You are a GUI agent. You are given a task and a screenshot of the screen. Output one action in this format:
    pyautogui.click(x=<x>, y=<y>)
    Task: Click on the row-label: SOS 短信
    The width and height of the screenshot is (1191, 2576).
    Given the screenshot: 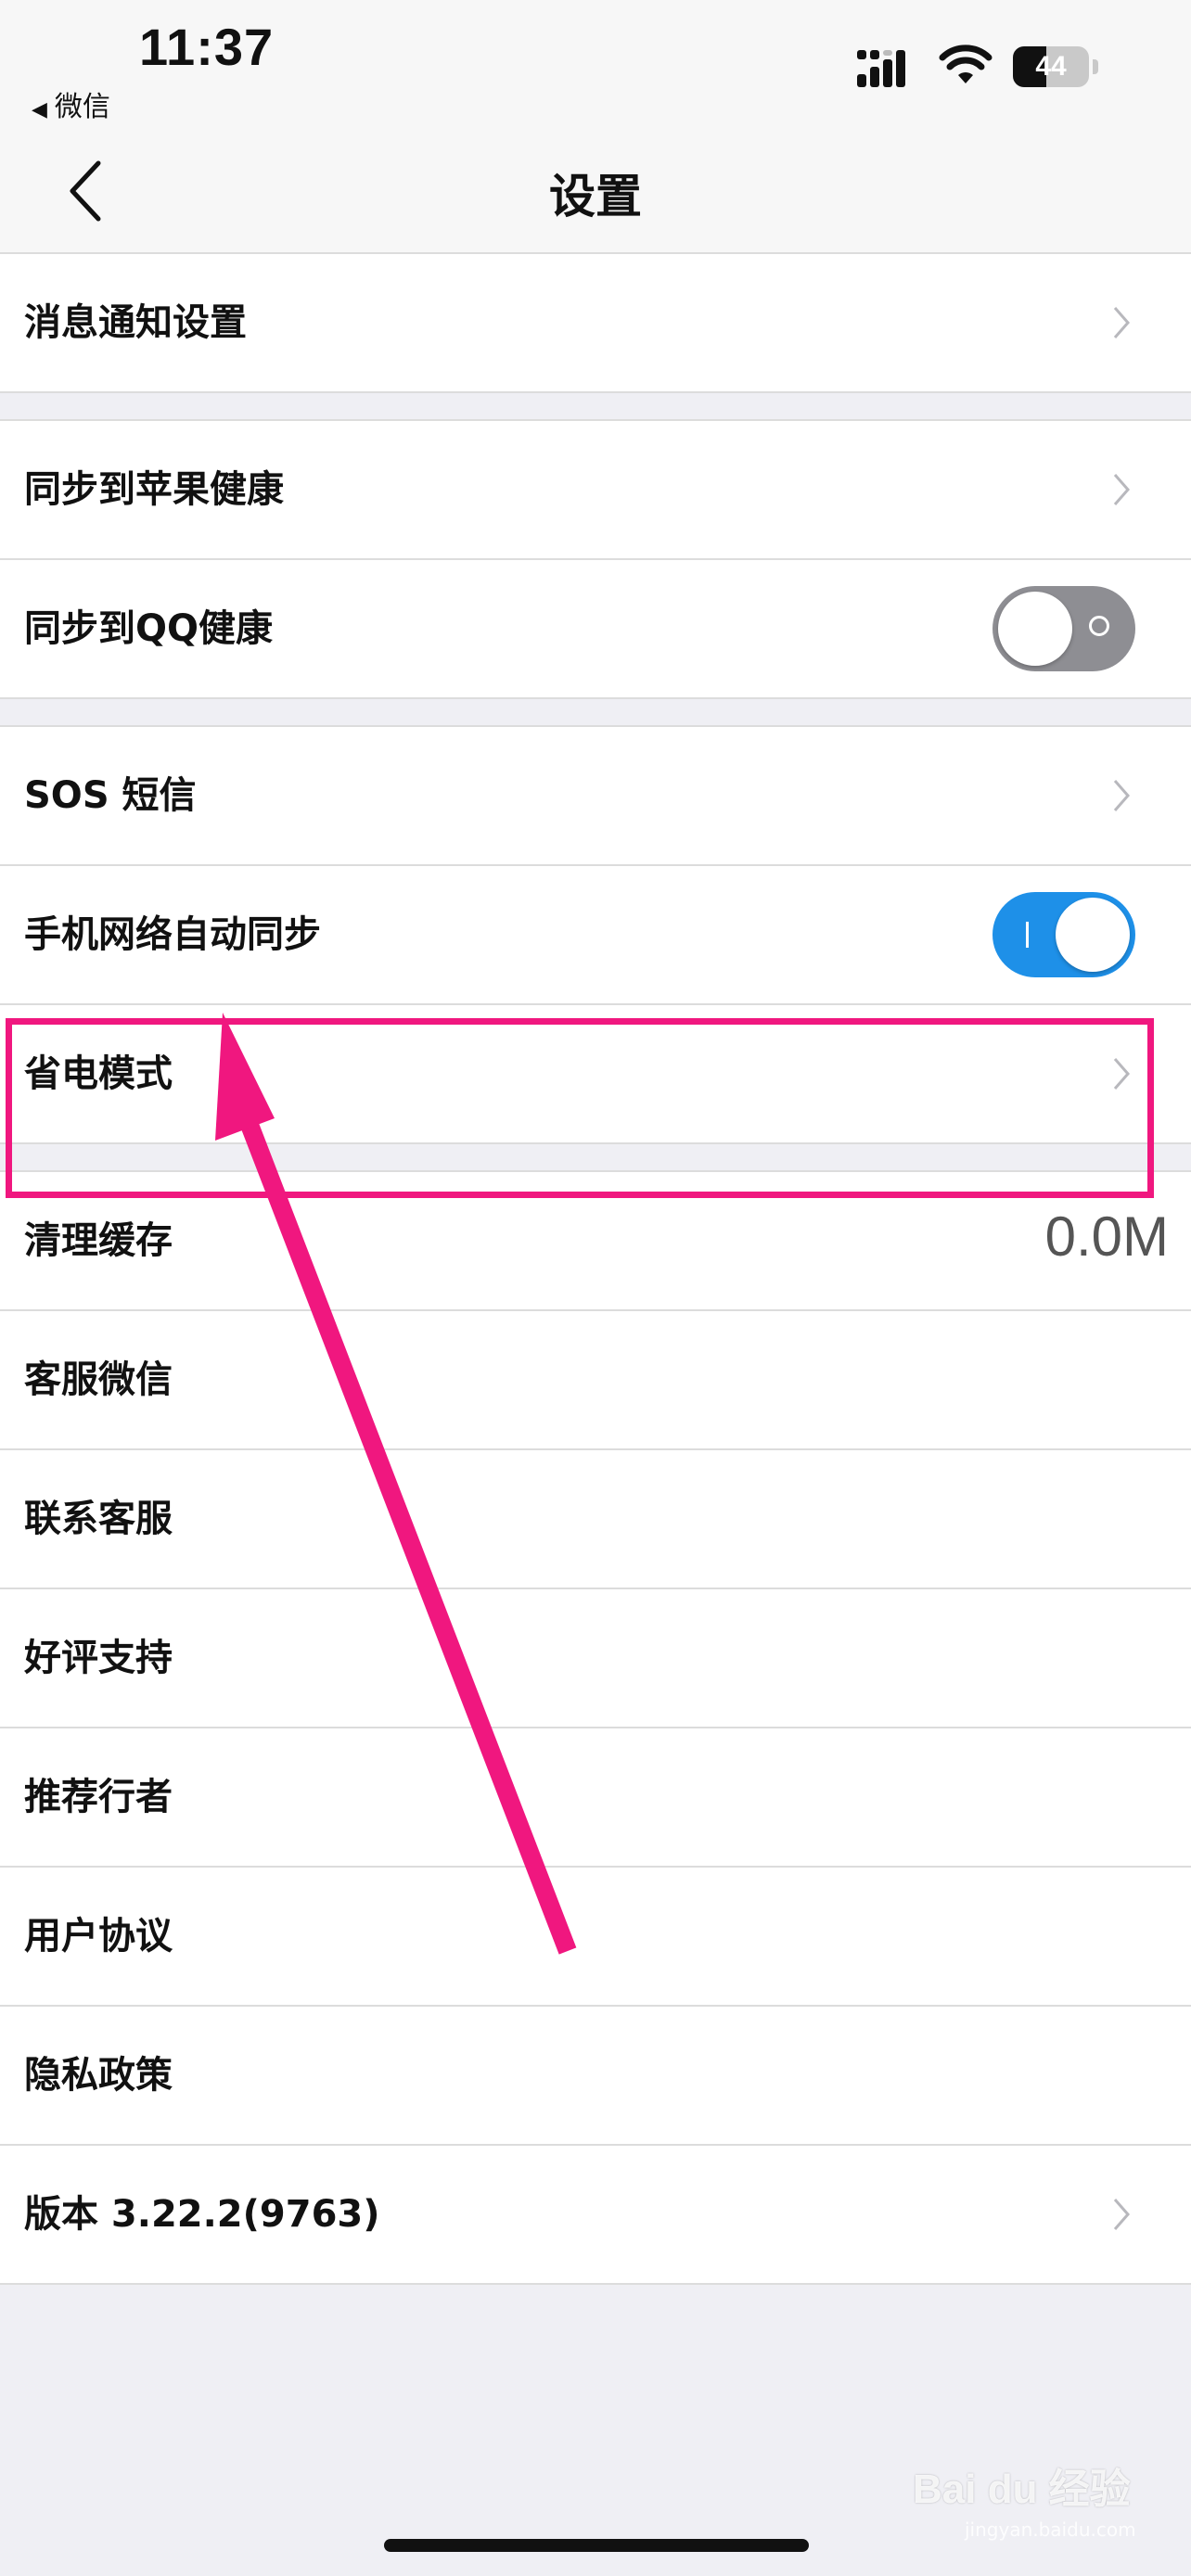 What is the action you would take?
    pyautogui.click(x=111, y=796)
    